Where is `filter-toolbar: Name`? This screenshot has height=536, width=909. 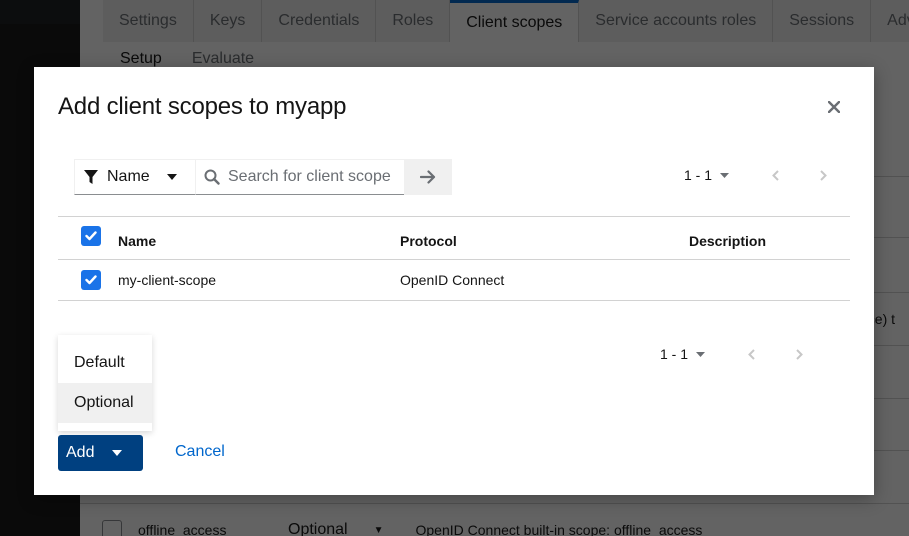
filter-toolbar: Name is located at coordinates (263, 177).